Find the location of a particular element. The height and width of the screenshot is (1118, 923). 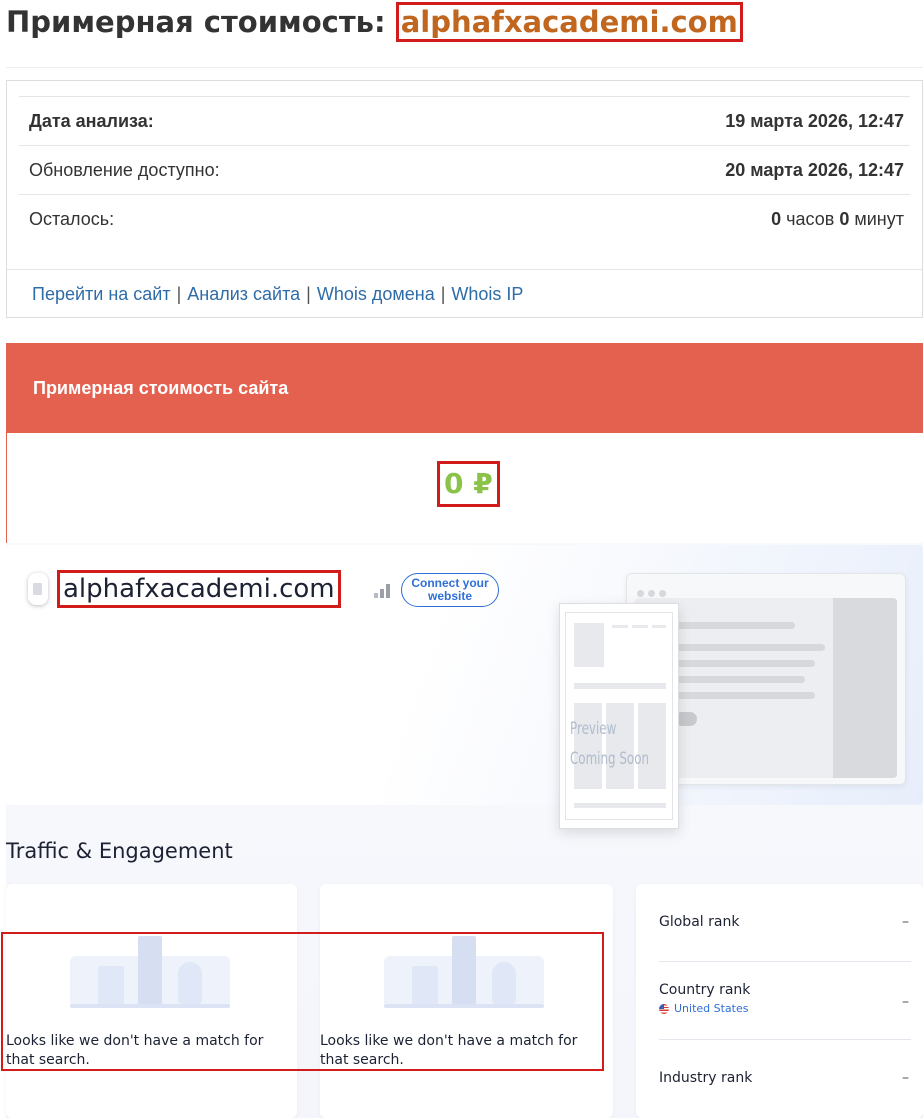

us-flag-icon is located at coordinates (664, 1008).